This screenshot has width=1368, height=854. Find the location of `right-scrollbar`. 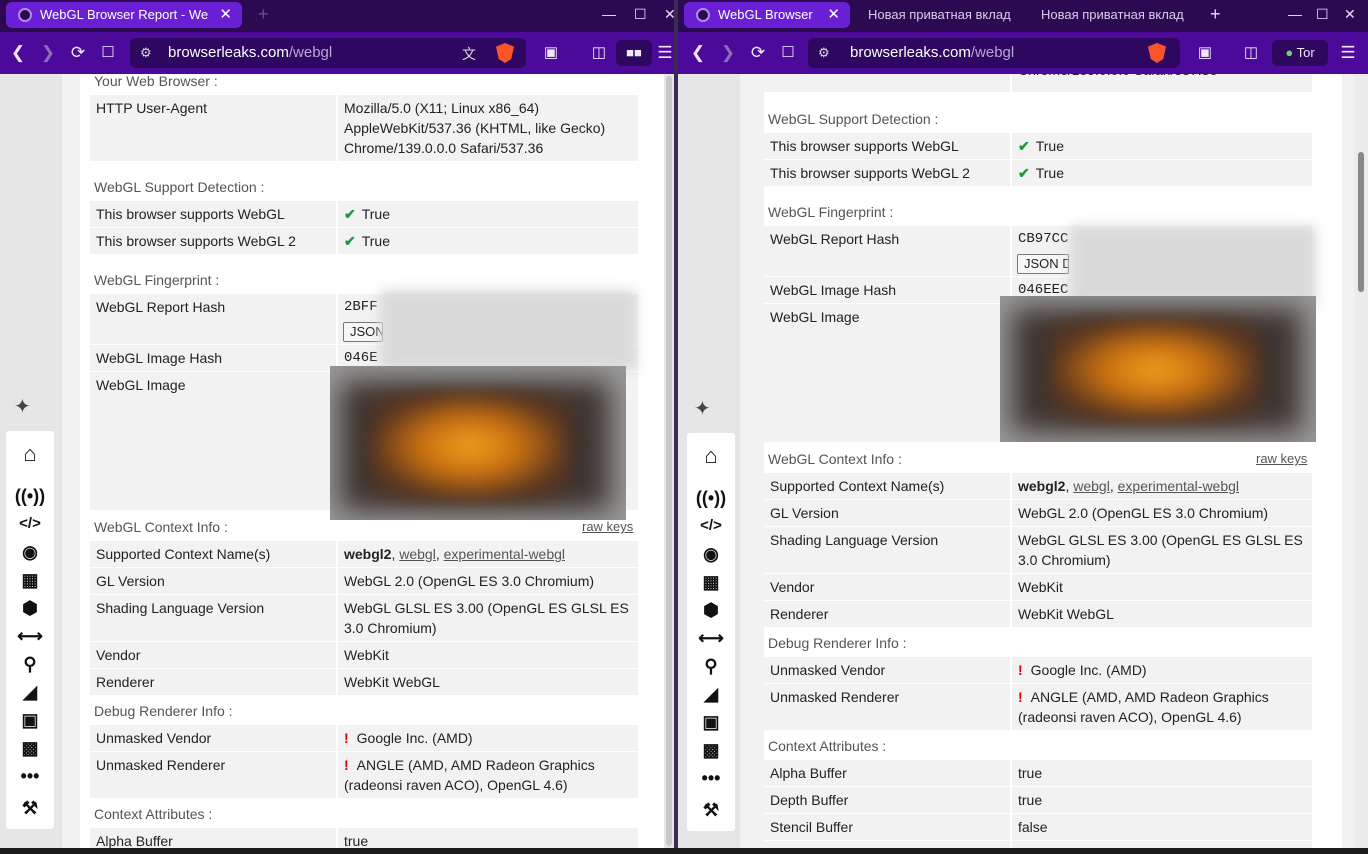

right-scrollbar is located at coordinates (1361, 461).